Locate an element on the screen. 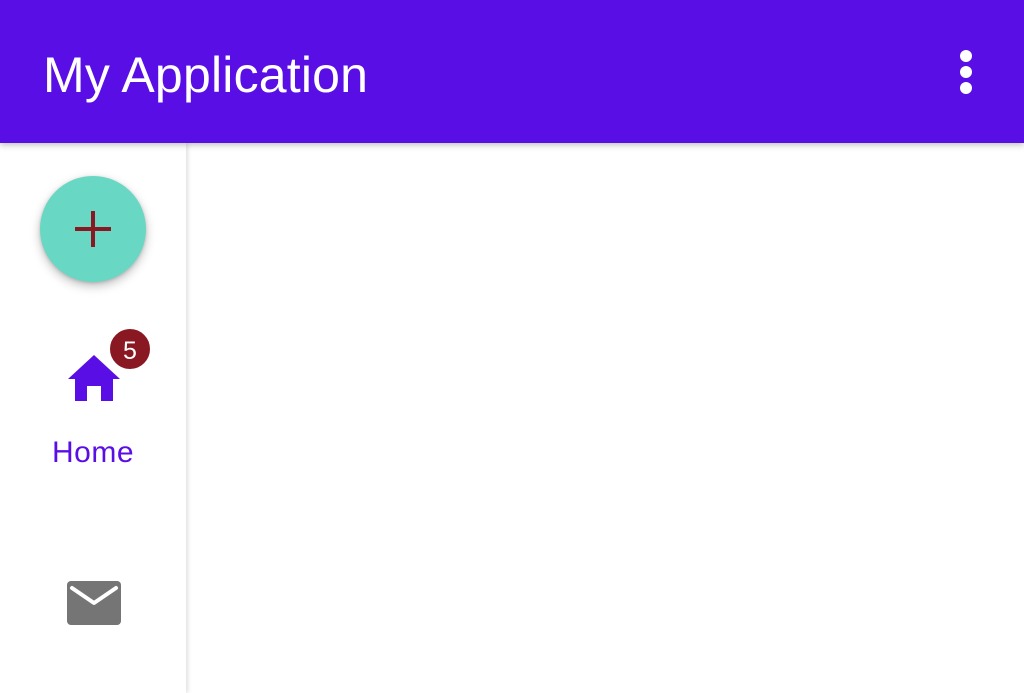 Image resolution: width=1024 pixels, height=693 pixels. rail-item-label-home: Home is located at coordinates (93, 452).